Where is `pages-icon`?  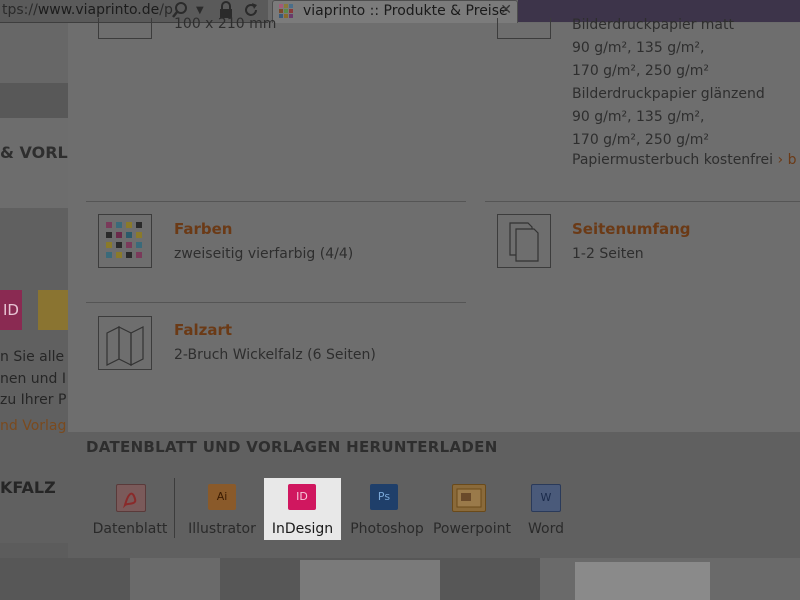 pages-icon is located at coordinates (524, 241).